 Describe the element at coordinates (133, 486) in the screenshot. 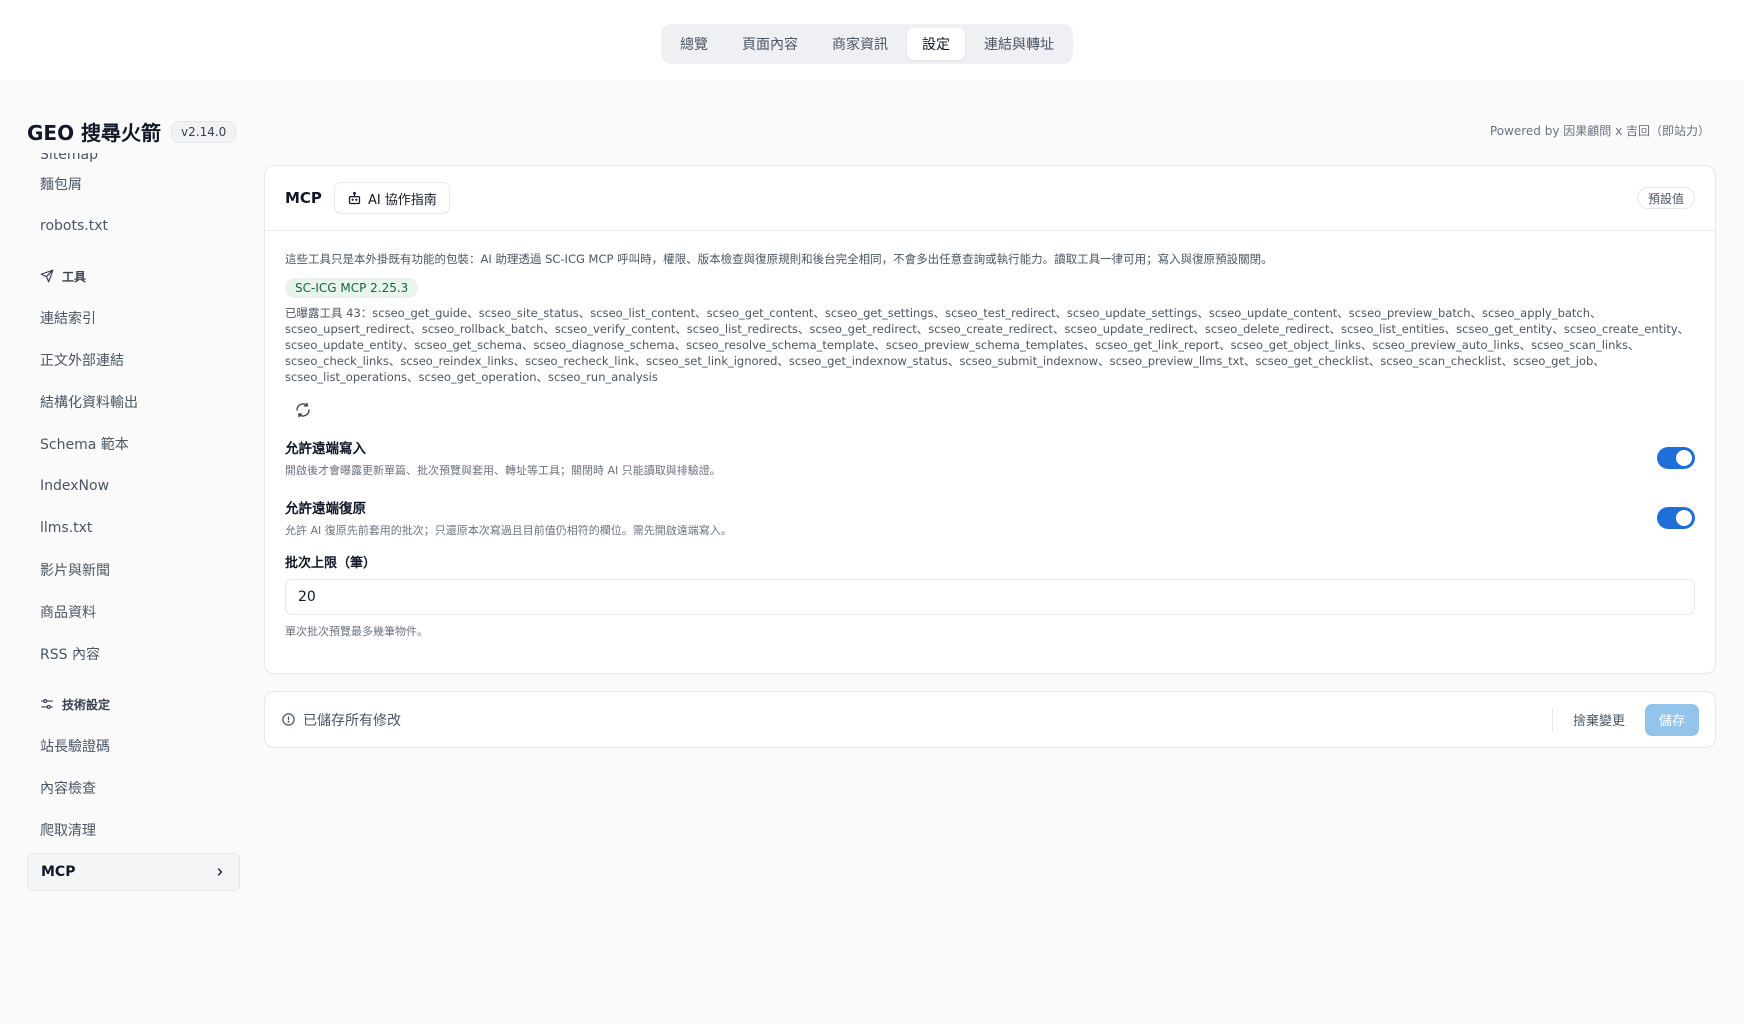

I see `sidebar-item-indexnow: IndexNow` at that location.